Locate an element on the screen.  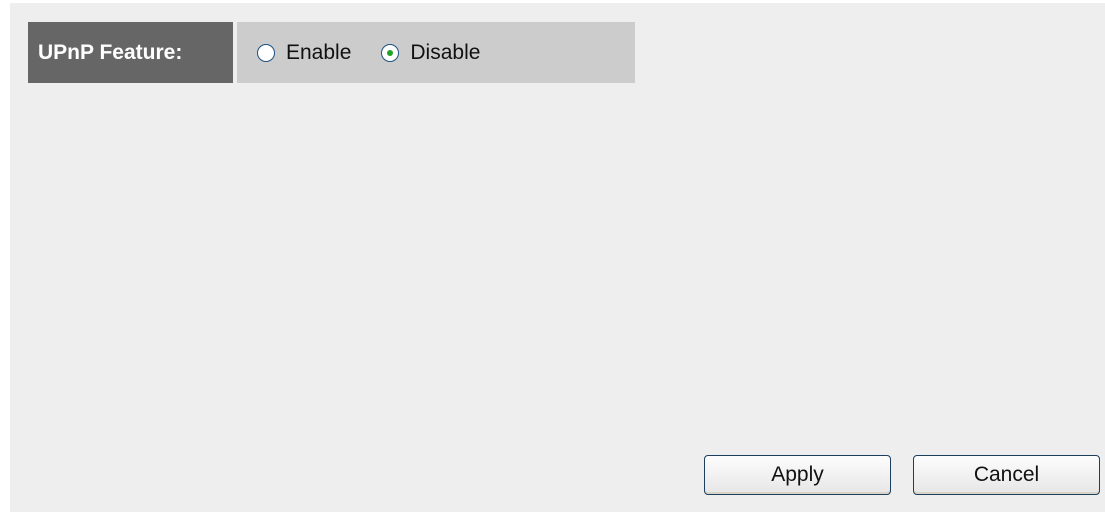
upnp-options: Enable Disable is located at coordinates (436, 52).